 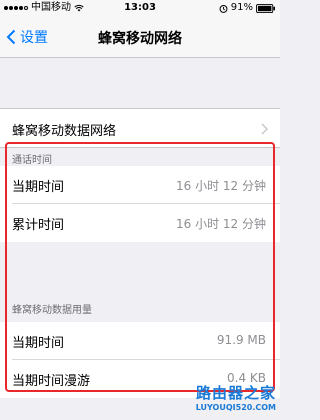 I want to click on data-usage-section-header: 蜂窝移动数据用量, so click(x=52, y=310).